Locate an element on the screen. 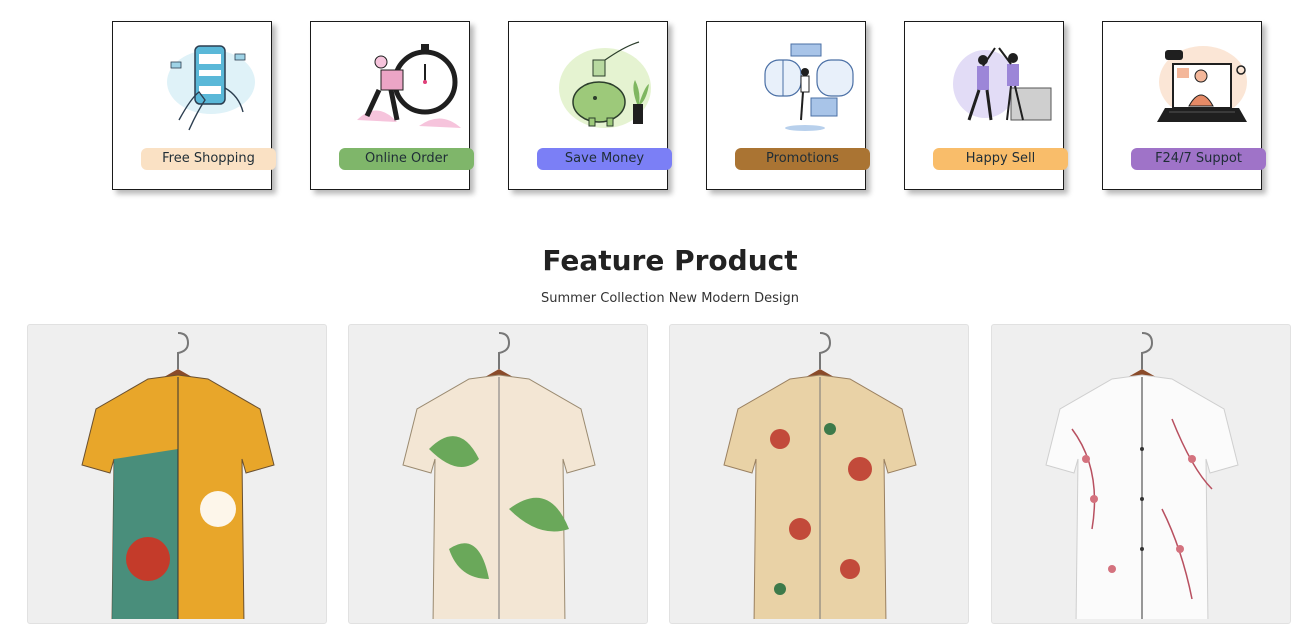 The width and height of the screenshot is (1316, 624). feature-happy-sell: Happy Sell is located at coordinates (986, 105).